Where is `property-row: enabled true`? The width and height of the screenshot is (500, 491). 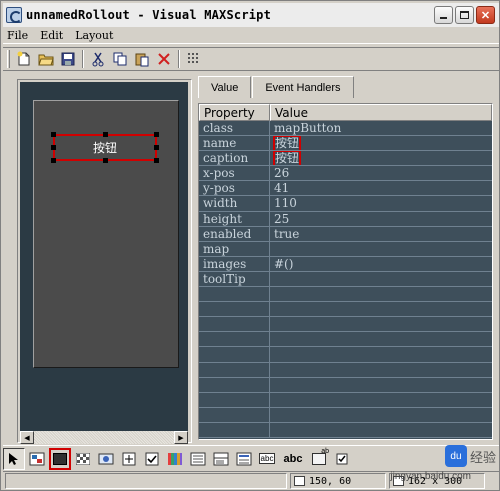 property-row: enabled true is located at coordinates (345, 234).